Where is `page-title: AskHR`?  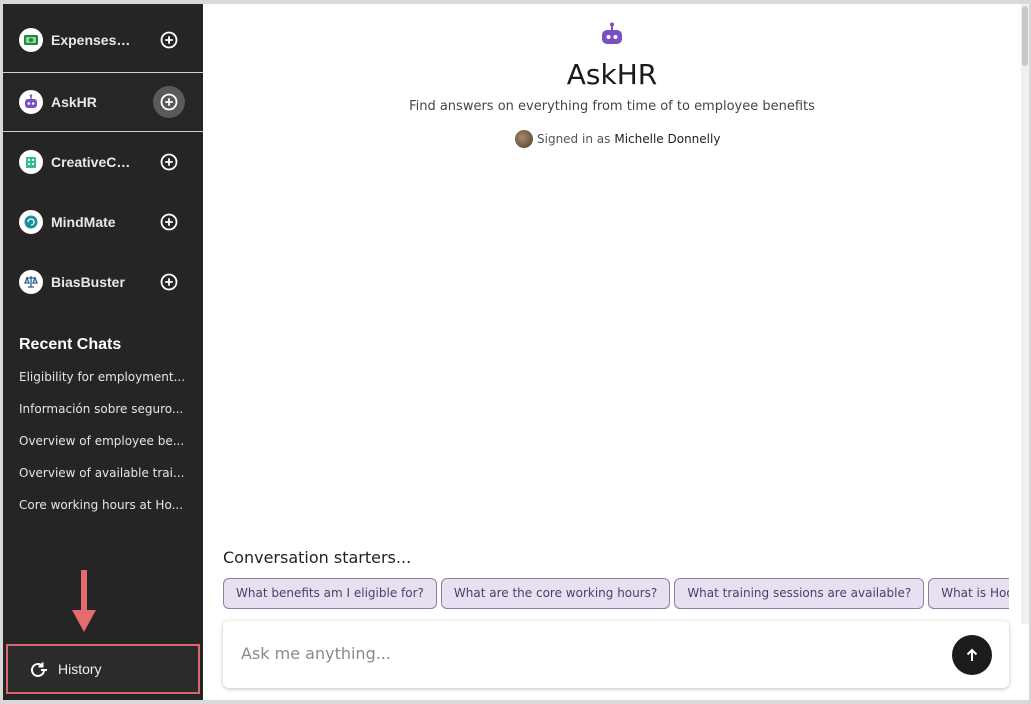
page-title: AskHR is located at coordinates (612, 74).